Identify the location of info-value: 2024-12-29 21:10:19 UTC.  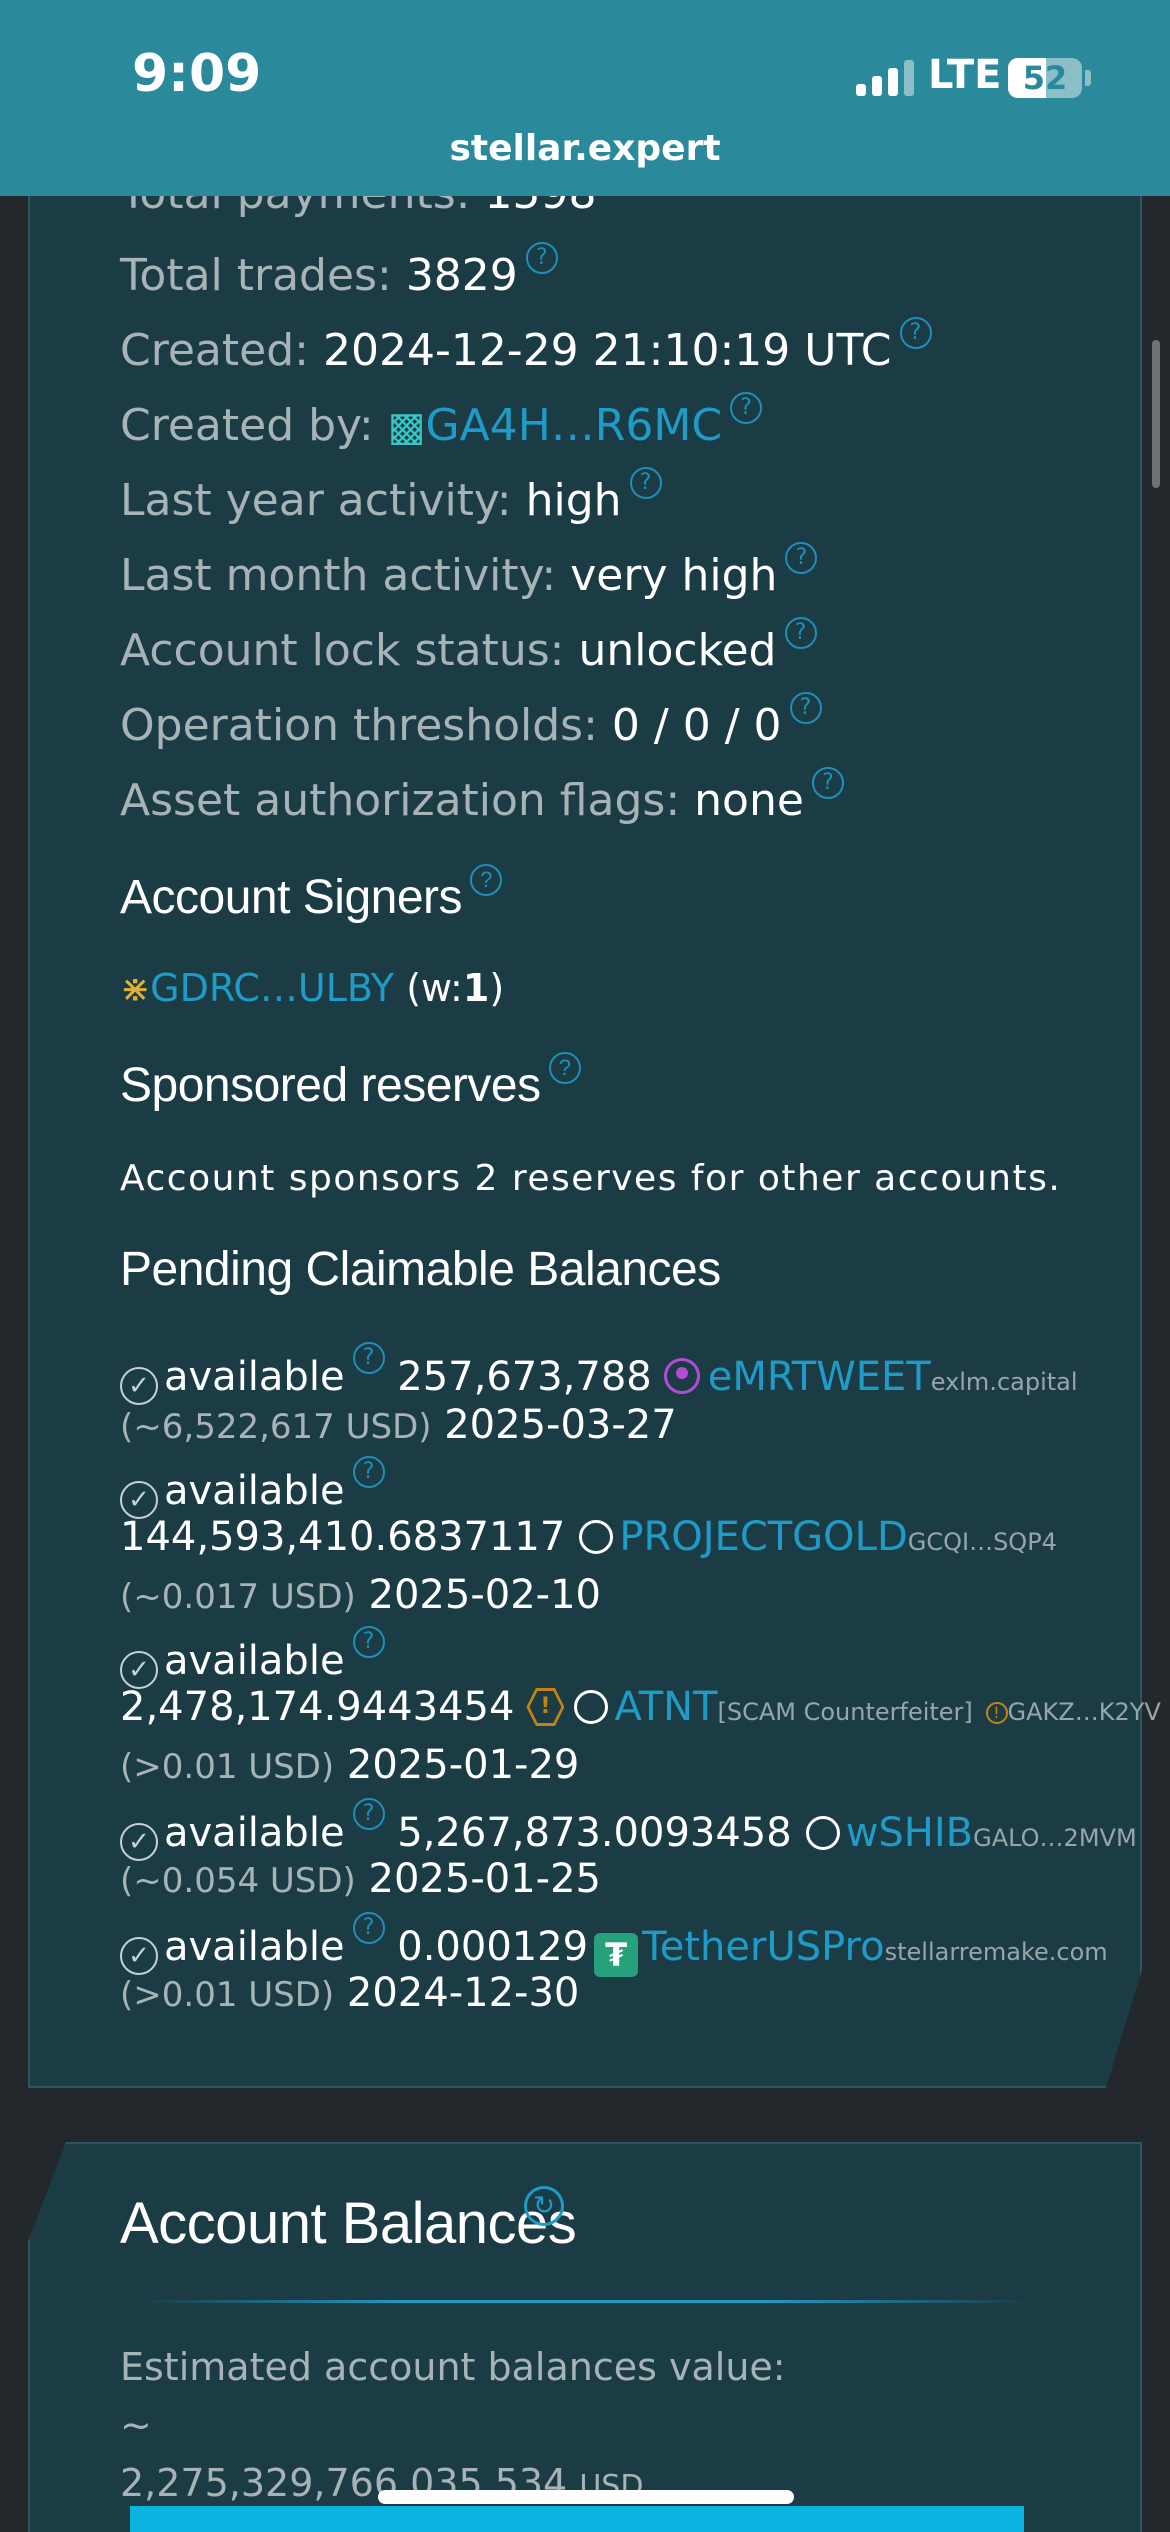
(607, 350).